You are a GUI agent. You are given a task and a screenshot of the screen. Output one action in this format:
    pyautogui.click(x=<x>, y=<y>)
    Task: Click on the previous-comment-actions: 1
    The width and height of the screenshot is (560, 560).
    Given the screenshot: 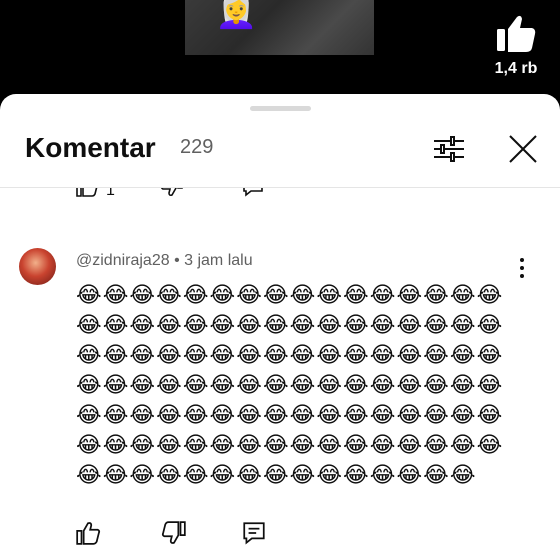 What is the action you would take?
    pyautogui.click(x=280, y=198)
    